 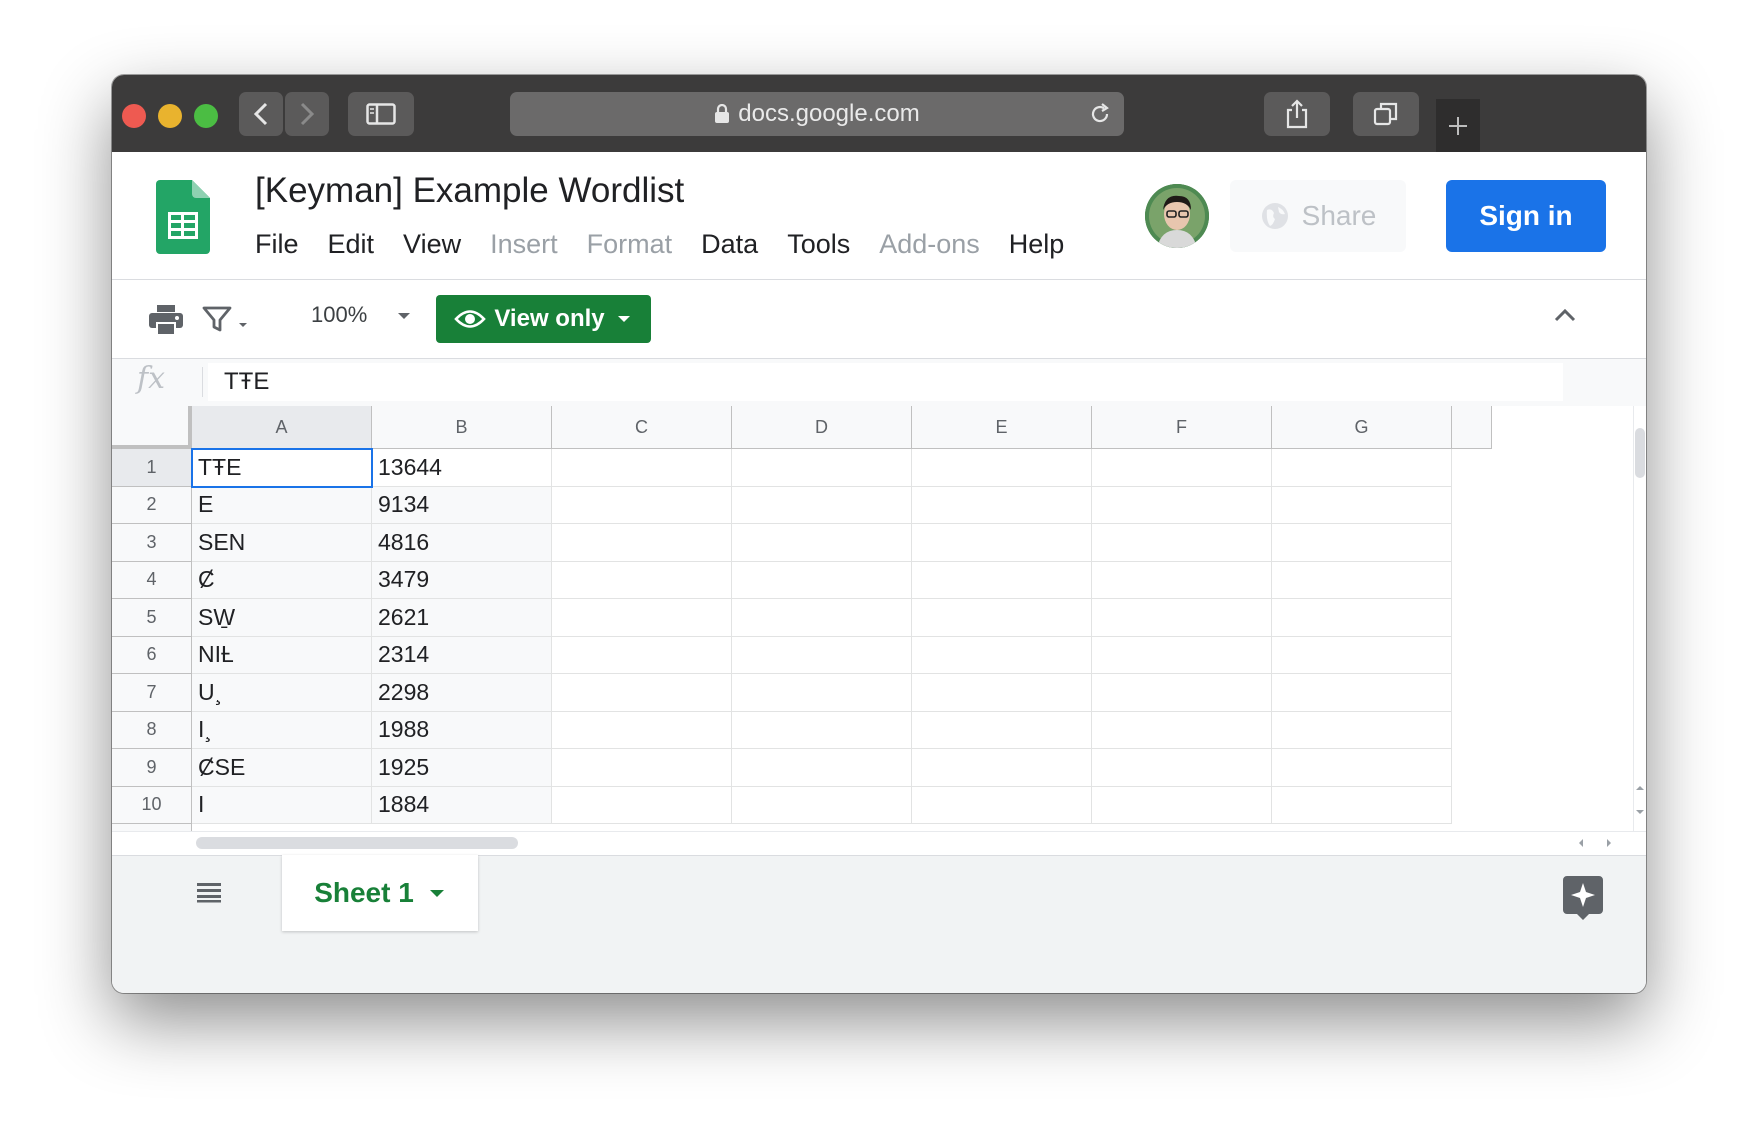 I want to click on cell-c4, so click(x=642, y=580).